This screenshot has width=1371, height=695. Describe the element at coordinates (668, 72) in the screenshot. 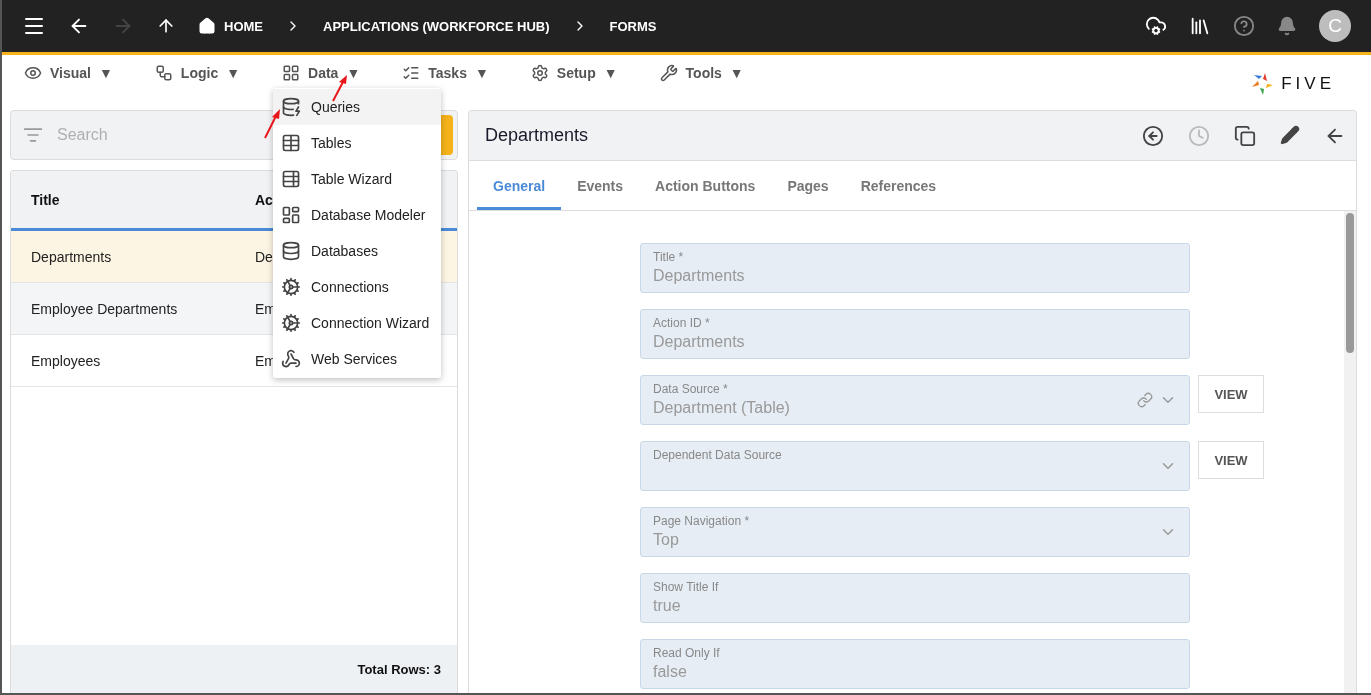

I see `wrench-icon` at that location.